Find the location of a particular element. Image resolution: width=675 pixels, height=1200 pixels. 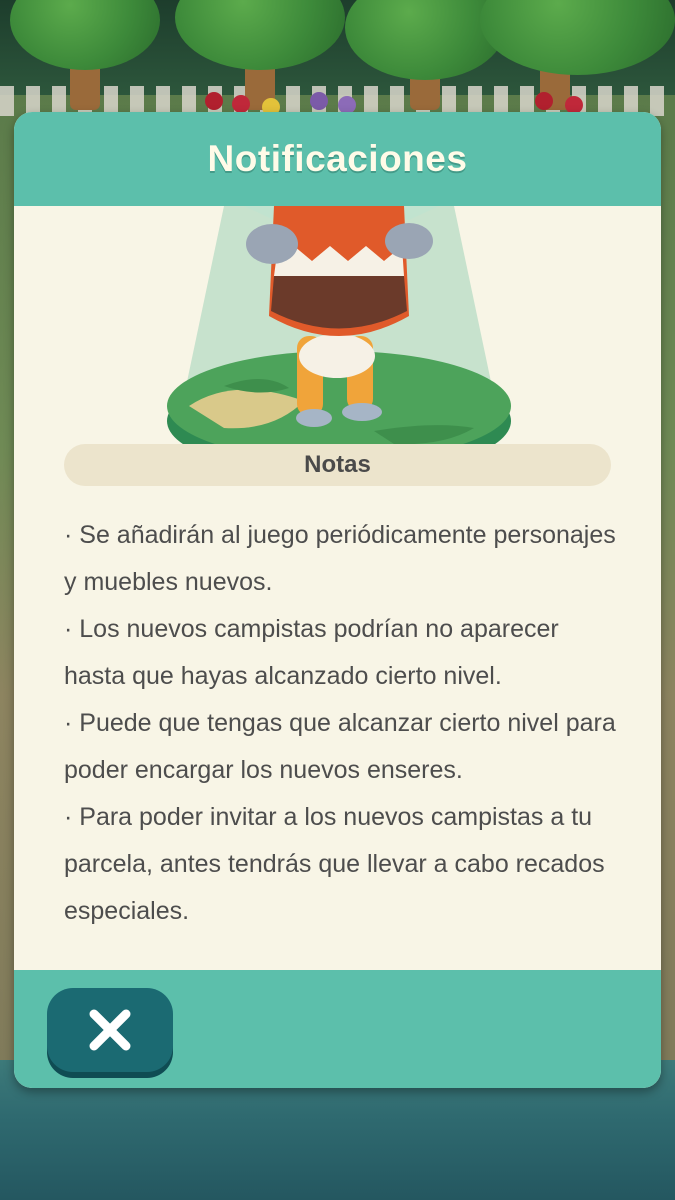

close-button is located at coordinates (110, 1030).